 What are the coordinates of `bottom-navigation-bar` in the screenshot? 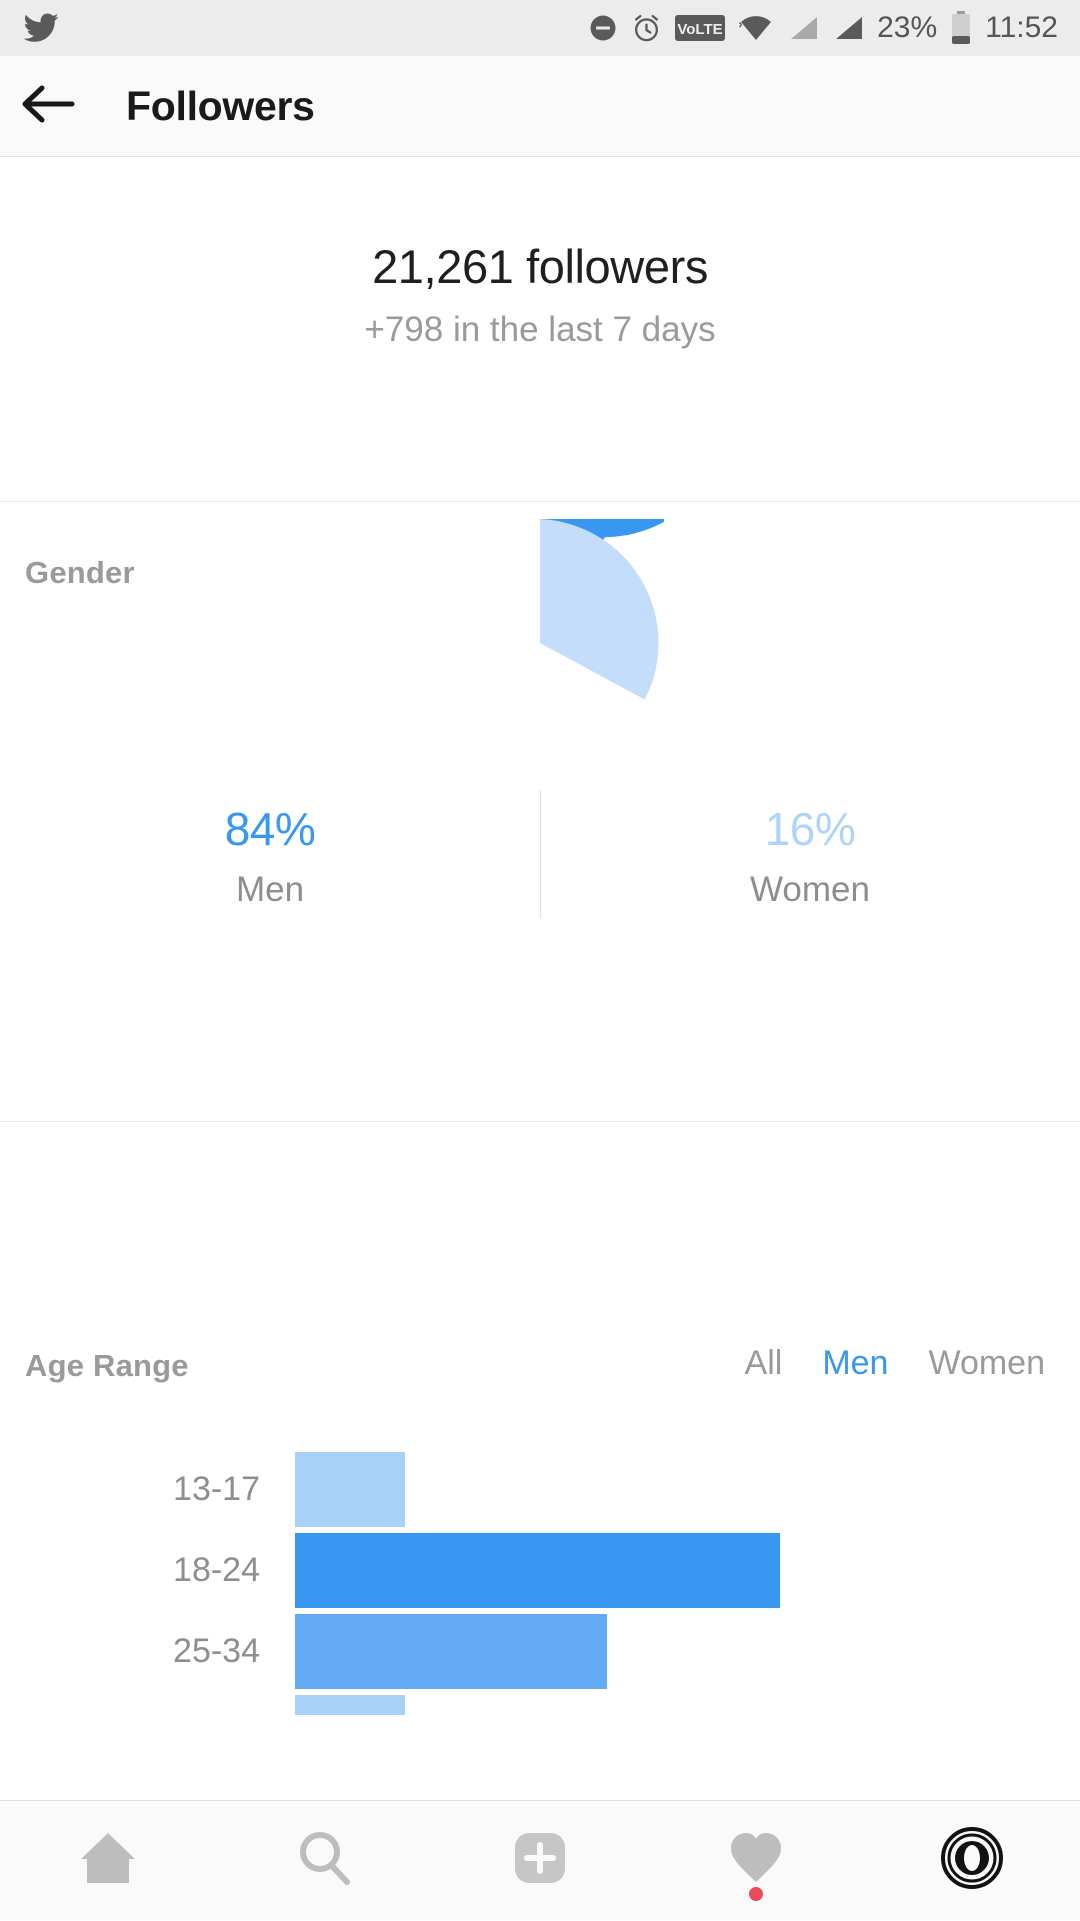 It's located at (540, 1860).